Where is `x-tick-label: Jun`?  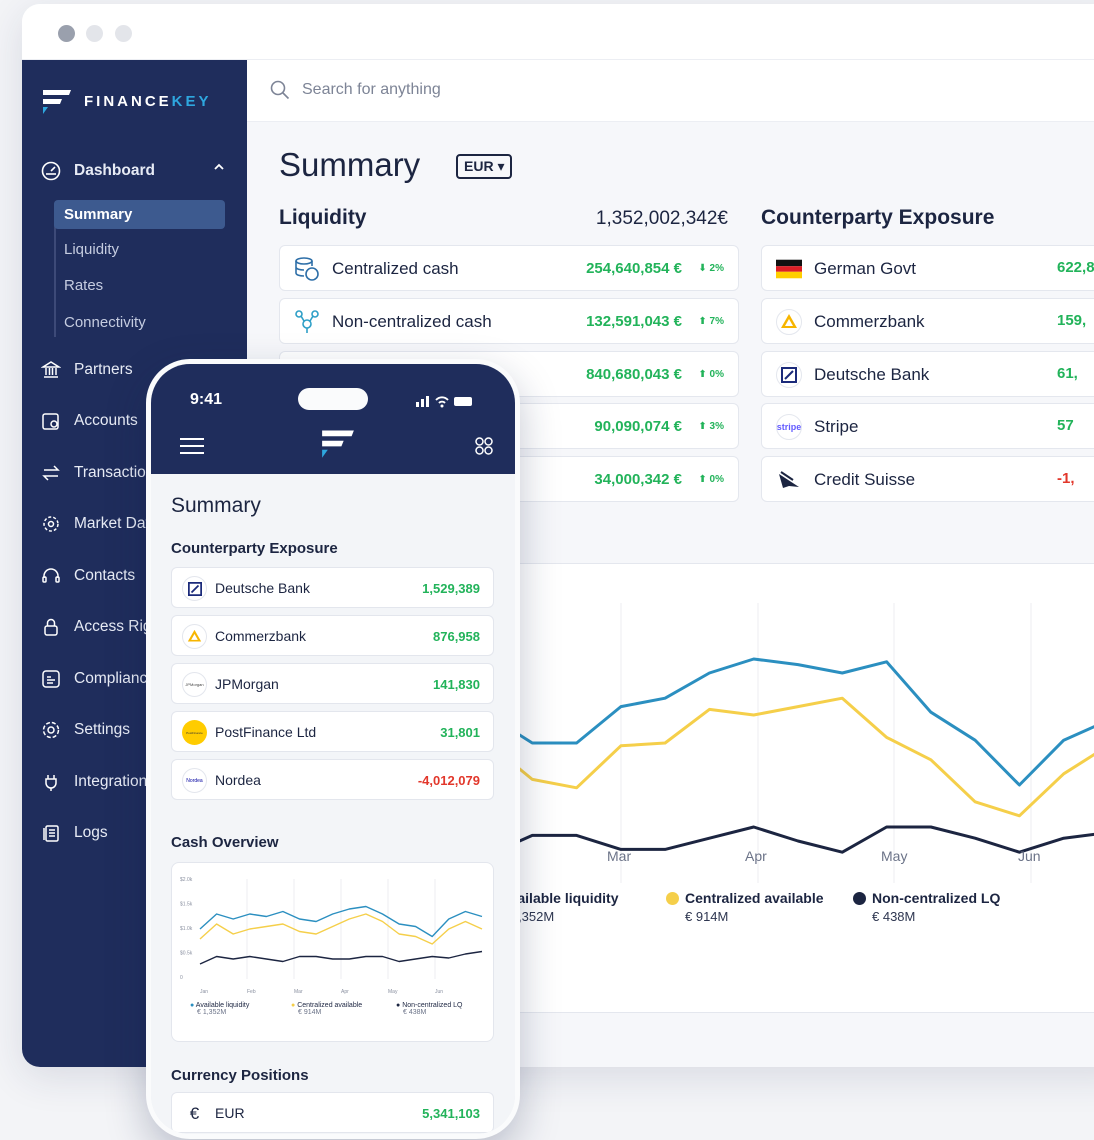
x-tick-label: Jun is located at coordinates (1029, 856).